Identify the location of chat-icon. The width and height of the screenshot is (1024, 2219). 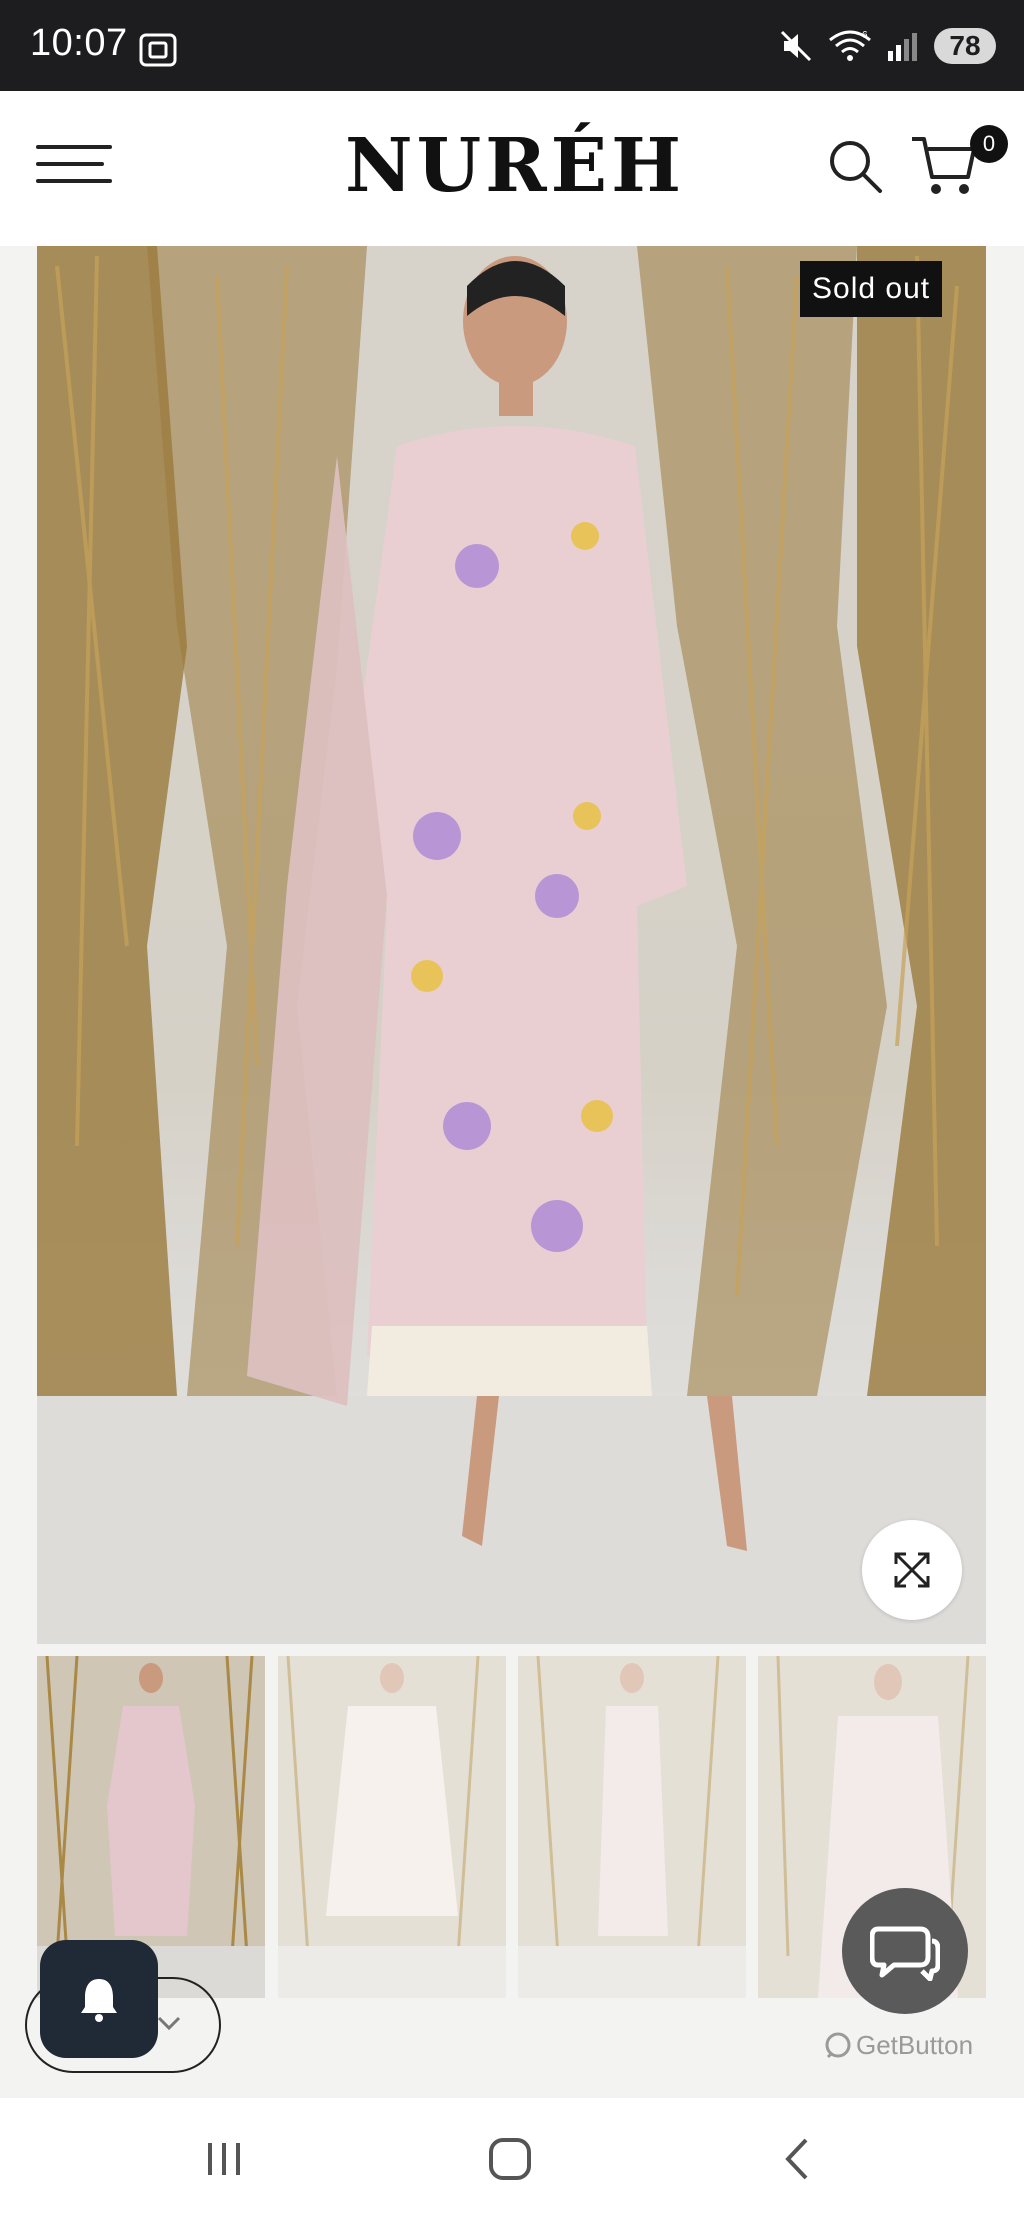
(905, 1953).